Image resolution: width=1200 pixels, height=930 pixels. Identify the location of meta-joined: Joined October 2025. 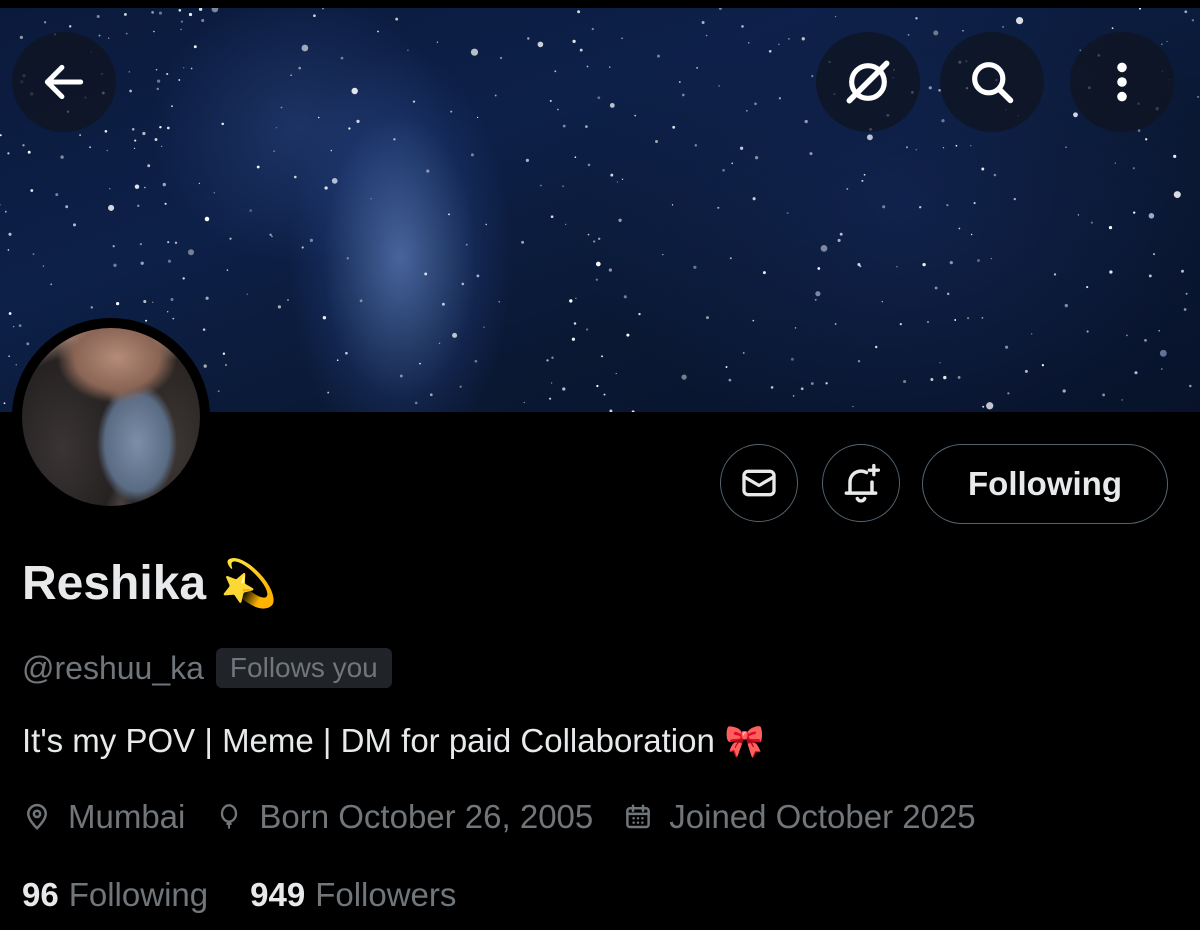
(799, 817).